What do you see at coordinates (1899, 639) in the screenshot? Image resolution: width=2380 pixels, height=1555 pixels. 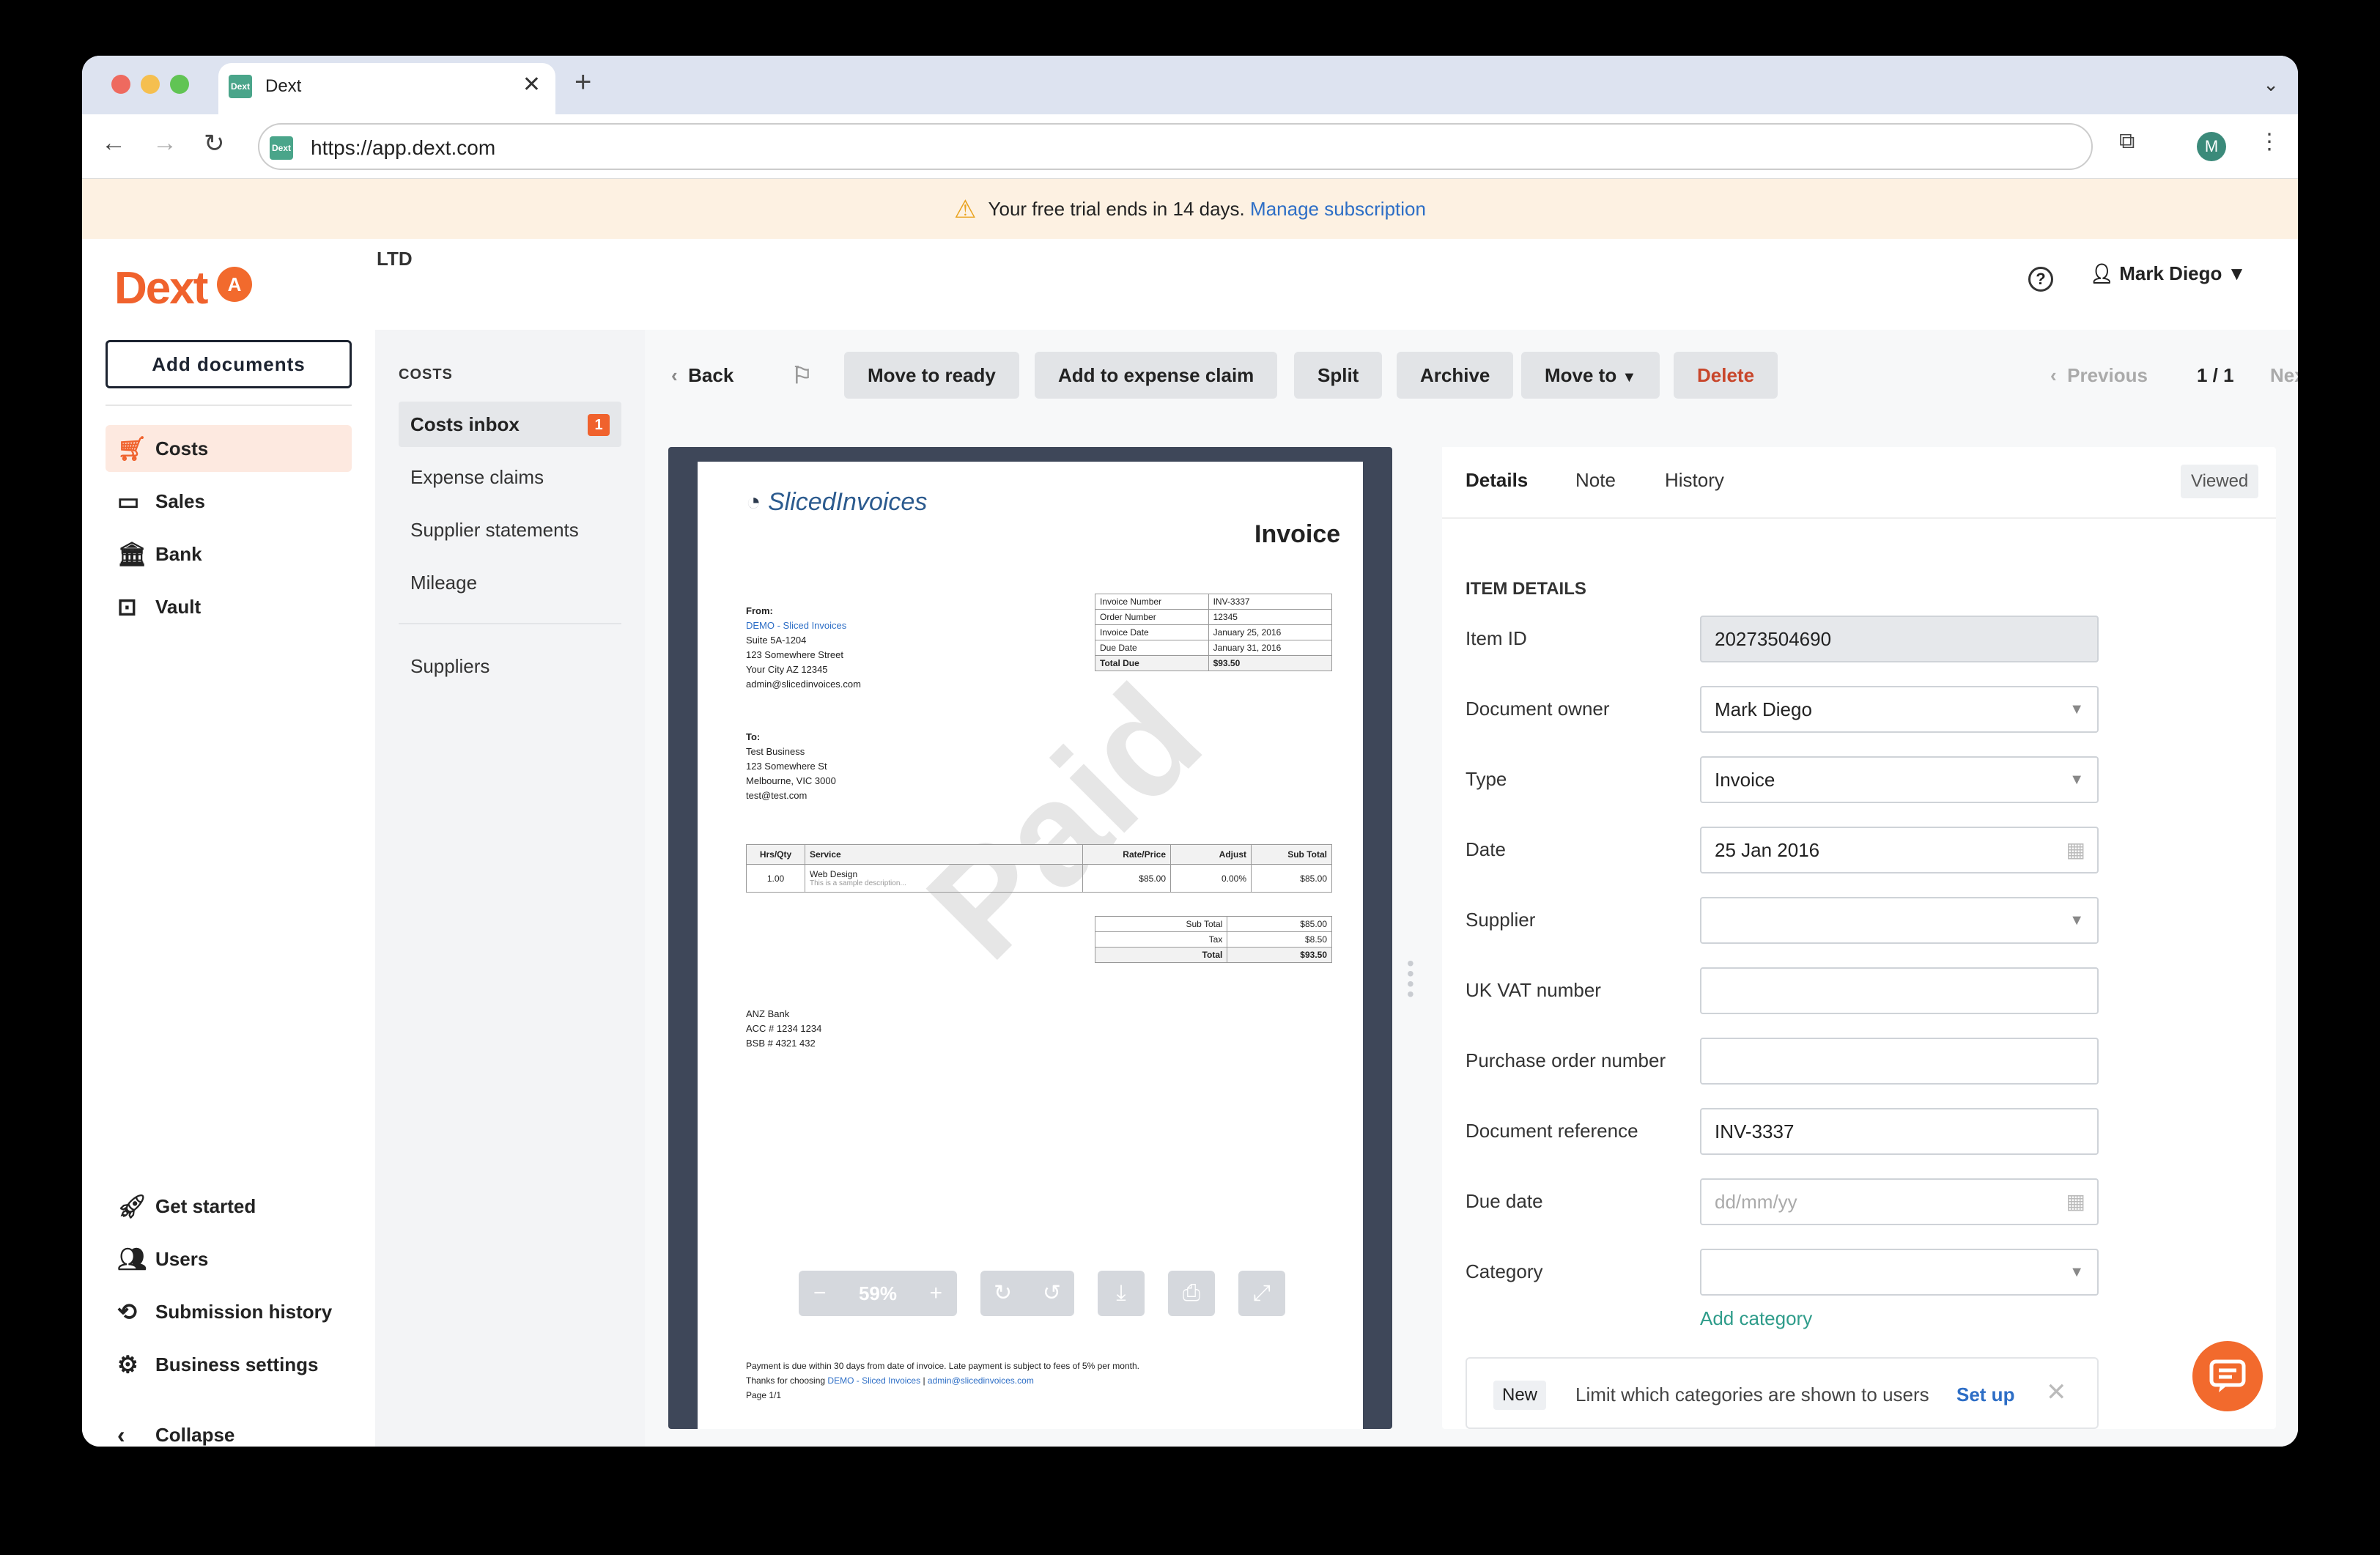 I see `item-id-field: 20273504690` at bounding box center [1899, 639].